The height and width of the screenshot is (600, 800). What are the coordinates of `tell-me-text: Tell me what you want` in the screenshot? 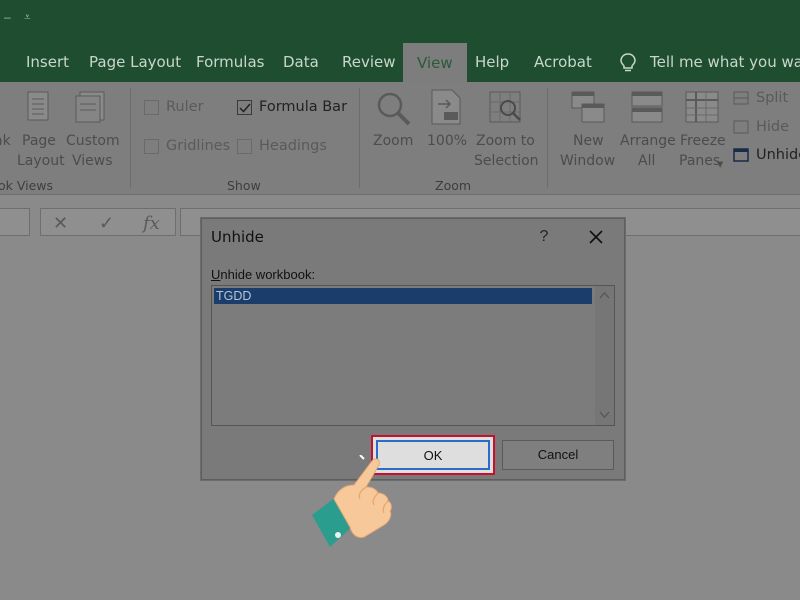 It's located at (725, 62).